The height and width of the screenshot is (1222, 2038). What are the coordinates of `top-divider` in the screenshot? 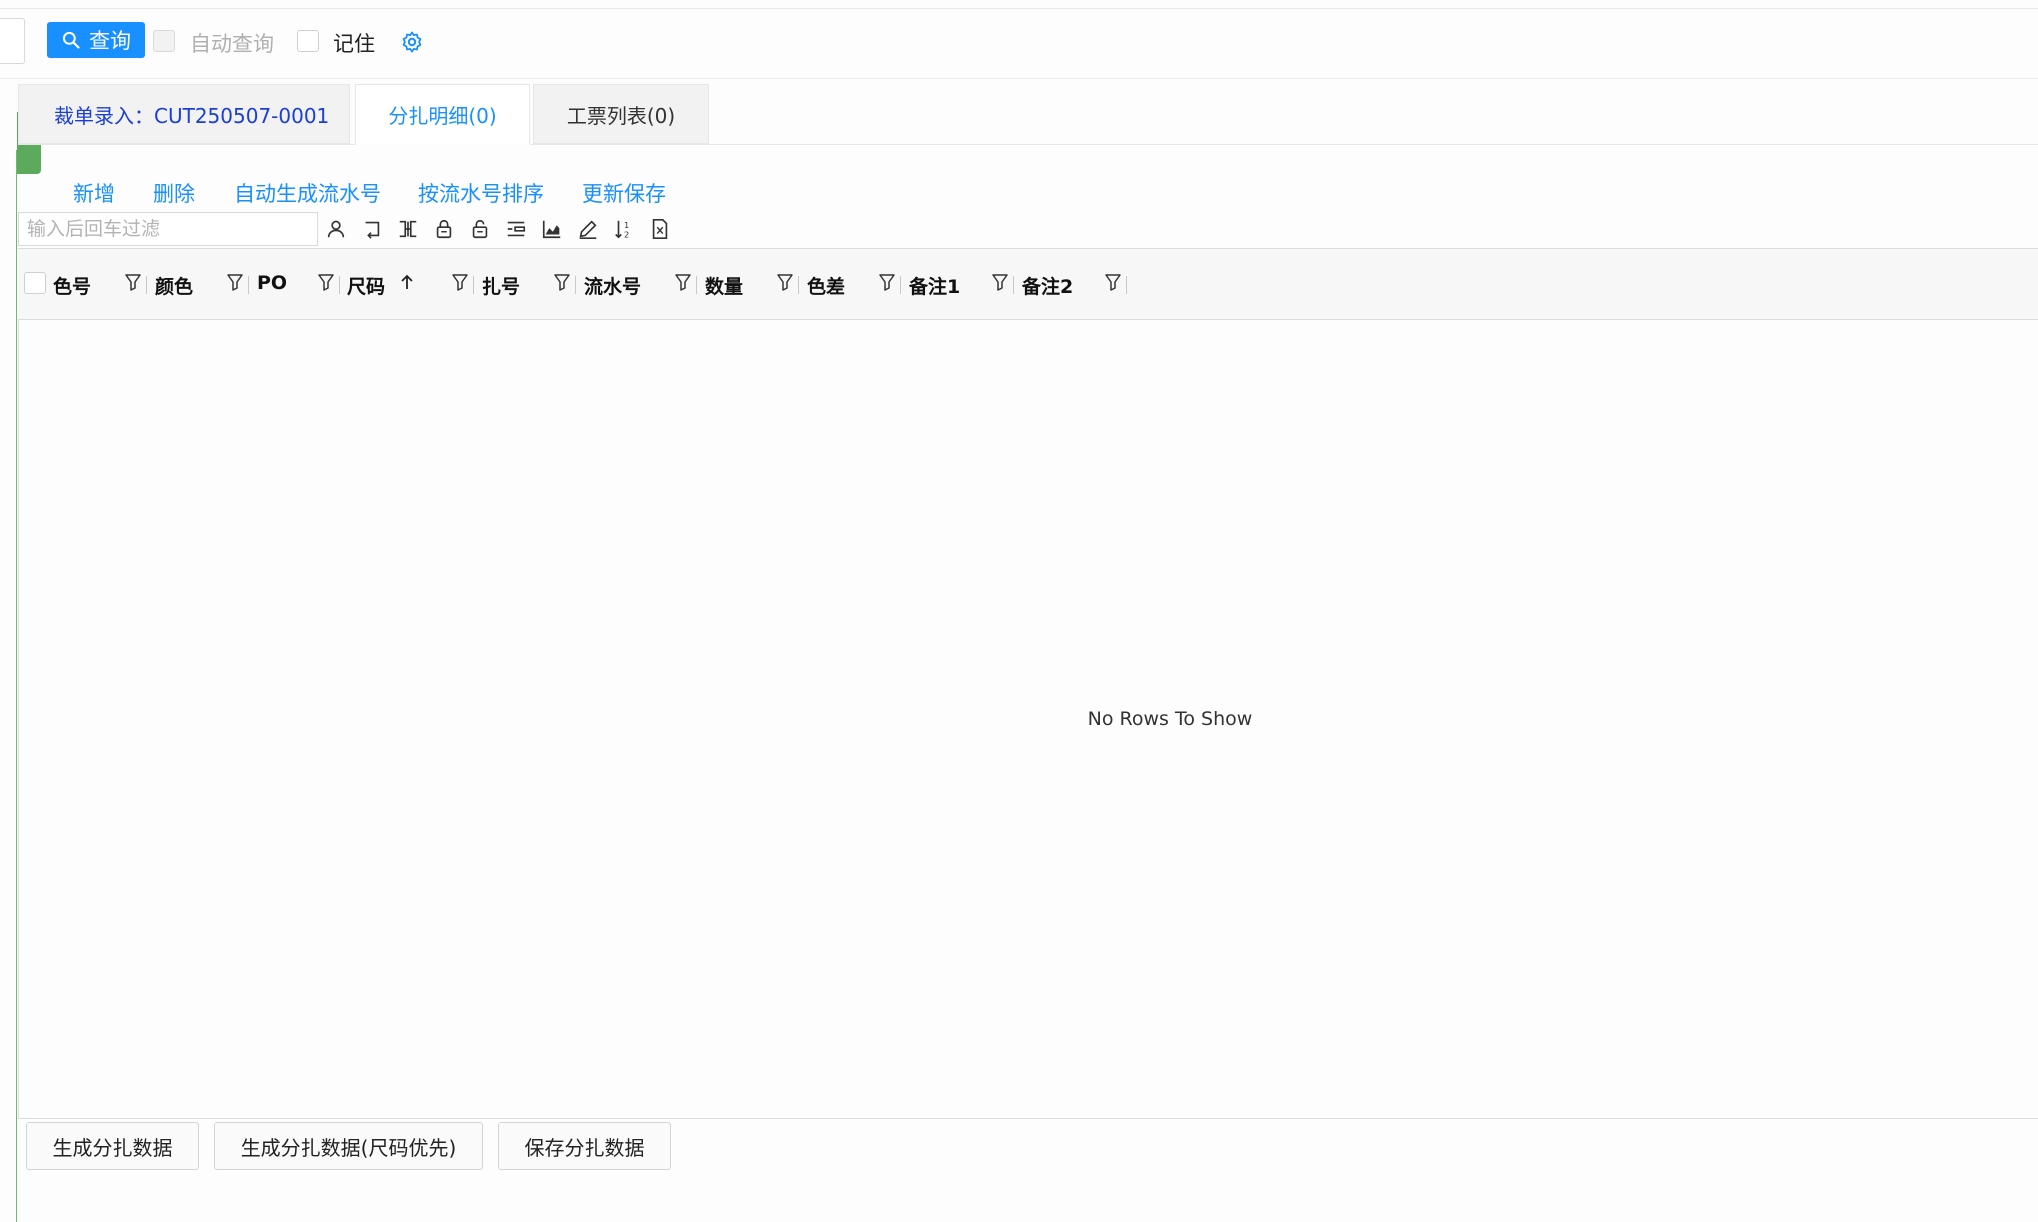 It's located at (1019, 8).